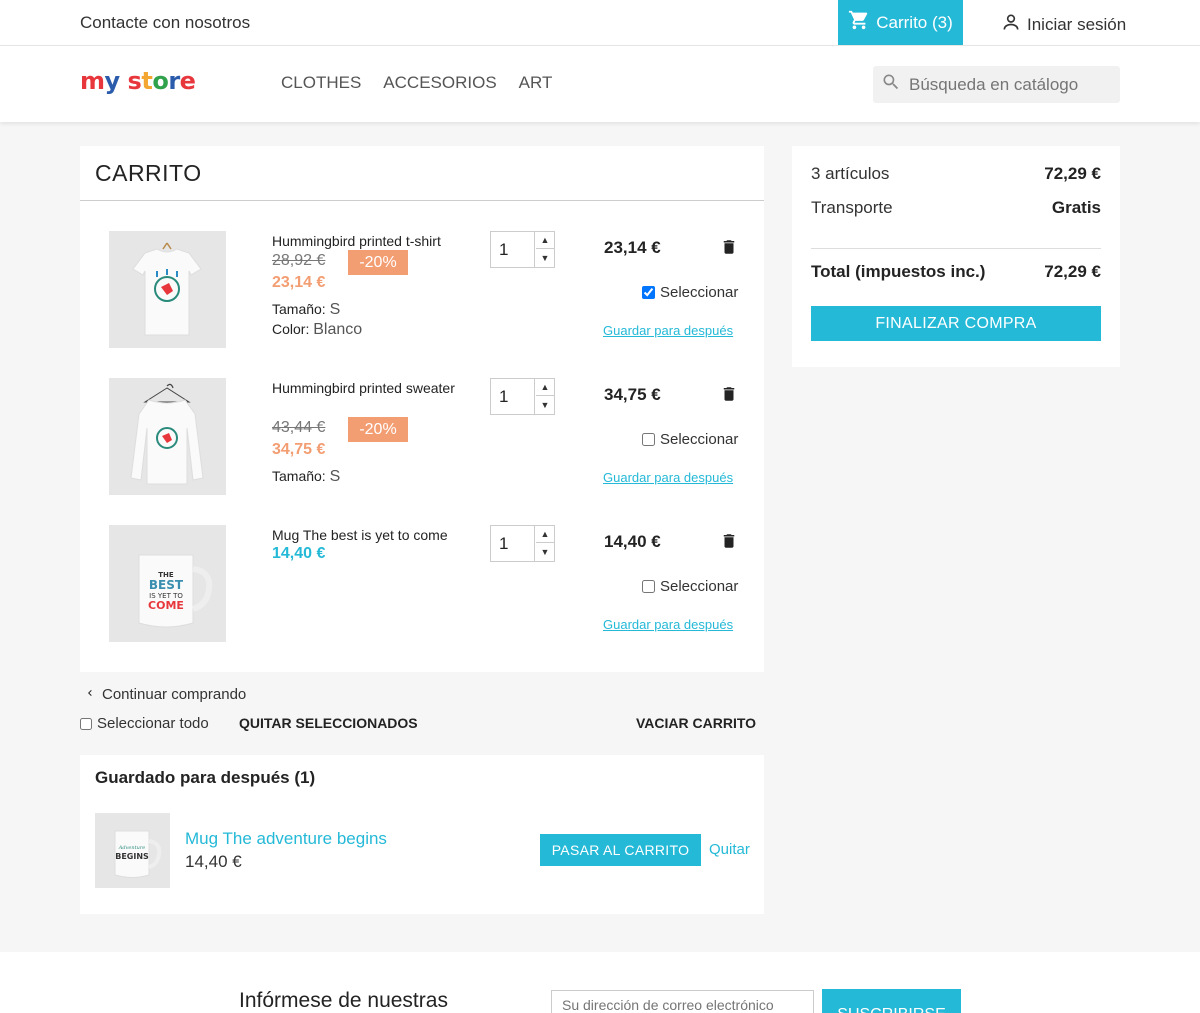  I want to click on product-price: 14,40 €, so click(299, 553).